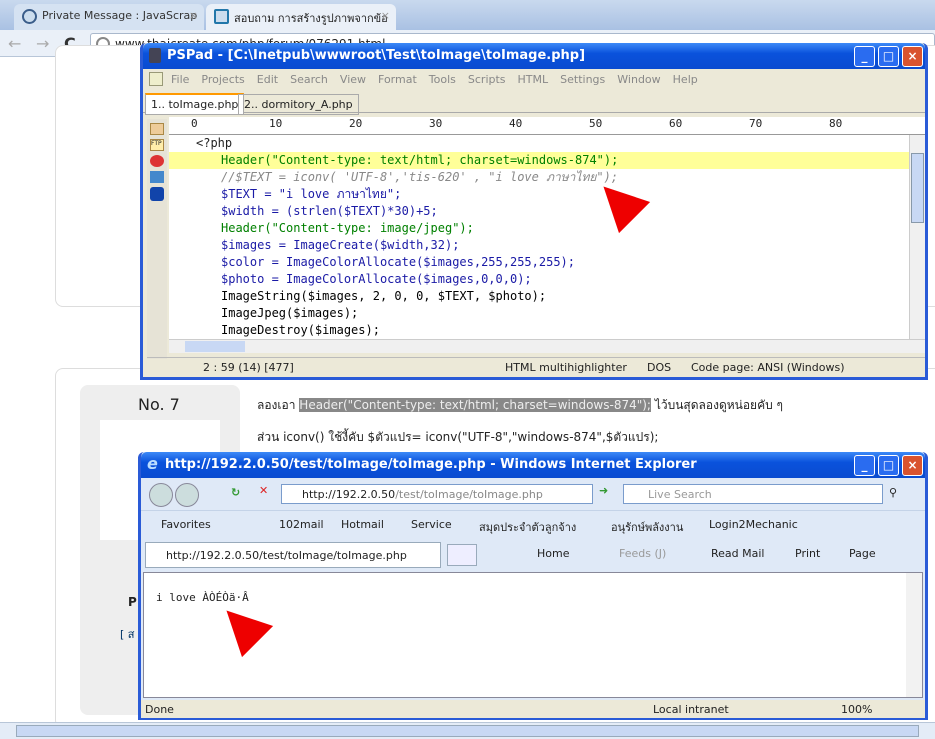 This screenshot has height=739, width=935. Describe the element at coordinates (157, 161) in the screenshot. I see `favorites-icon` at that location.